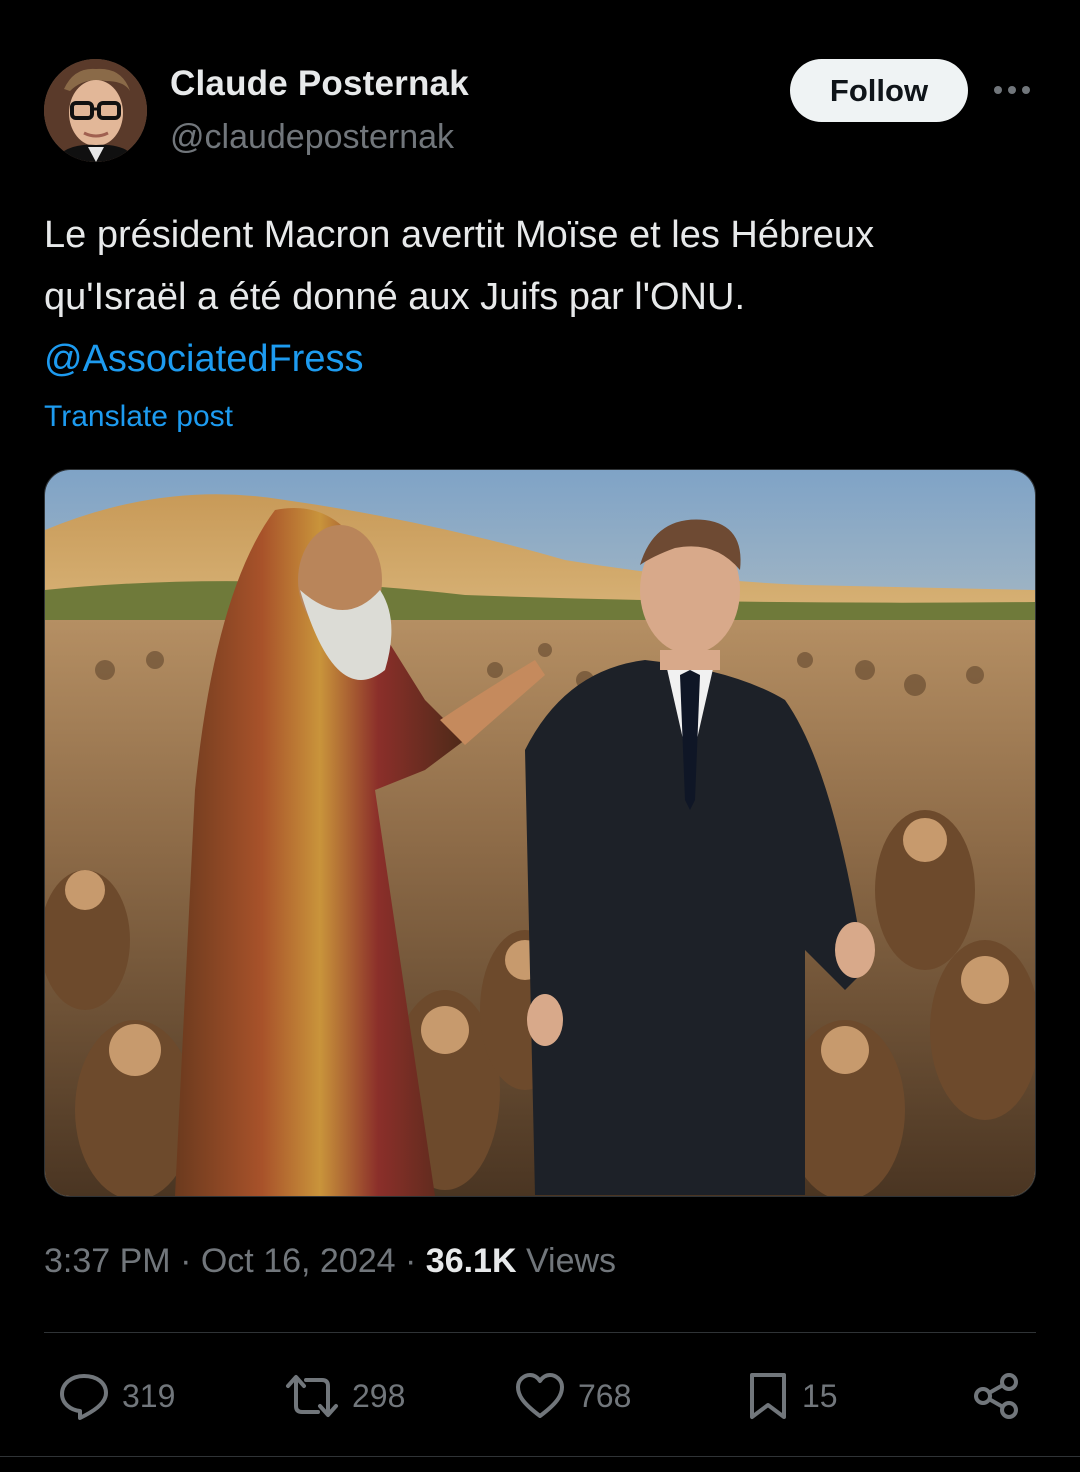 The image size is (1080, 1472). What do you see at coordinates (312, 1396) in the screenshot?
I see `repost-icon` at bounding box center [312, 1396].